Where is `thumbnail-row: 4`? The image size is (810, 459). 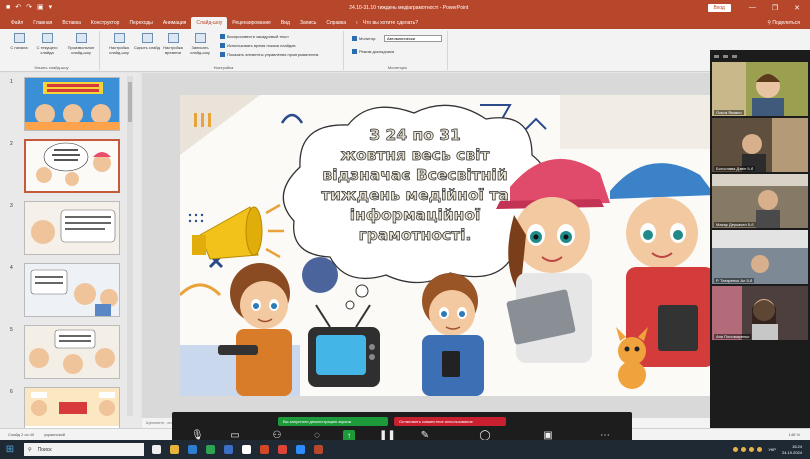 thumbnail-row: 4 is located at coordinates (70, 293).